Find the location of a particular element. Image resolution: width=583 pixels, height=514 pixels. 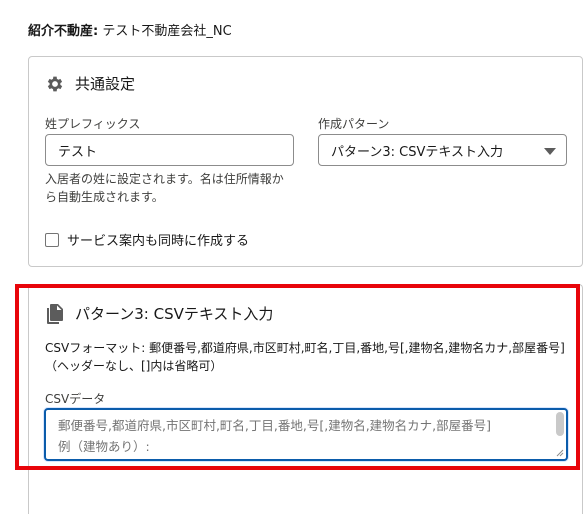

pattern-select: パターン3: CSVテキスト入力 is located at coordinates (442, 150).